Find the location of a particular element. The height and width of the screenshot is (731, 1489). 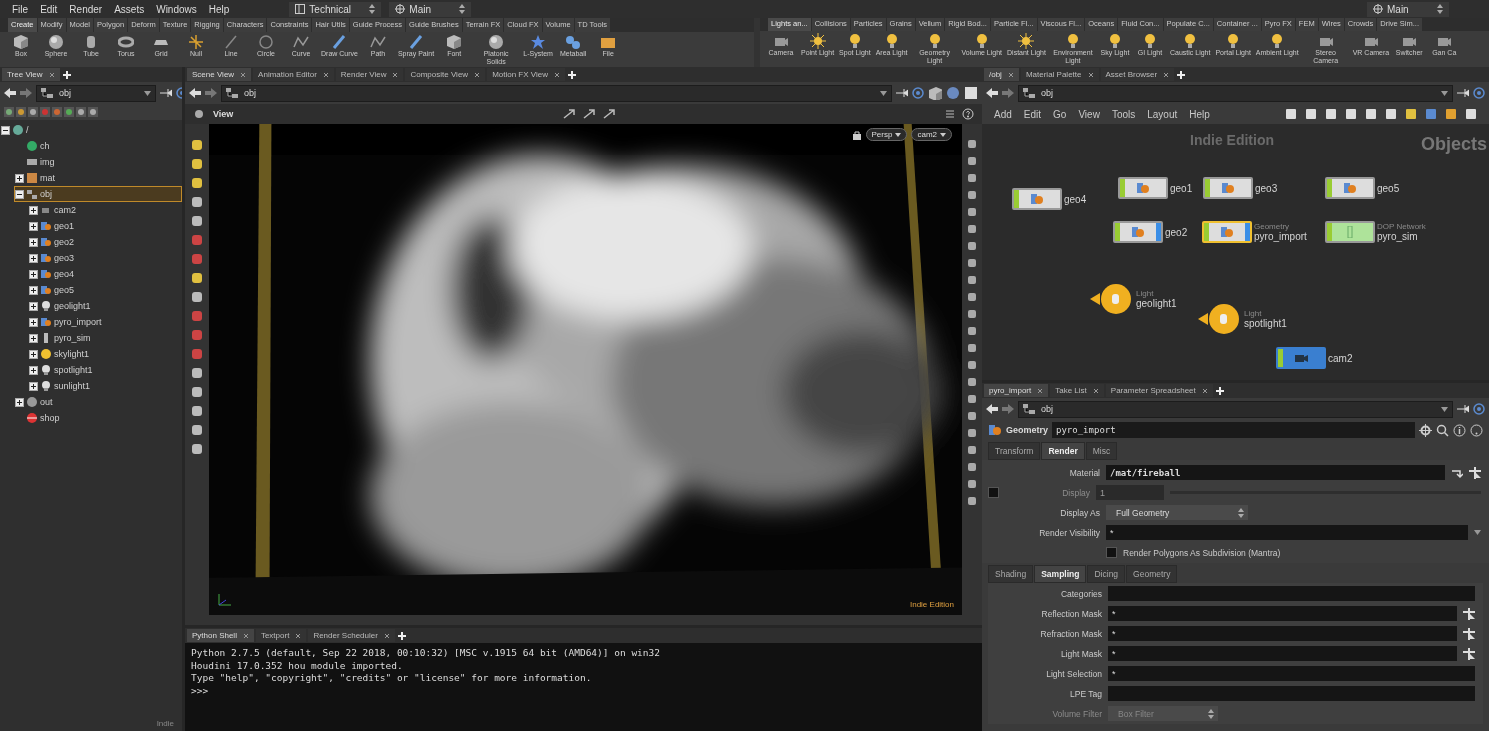

menu-item: Render is located at coordinates (86, 9).